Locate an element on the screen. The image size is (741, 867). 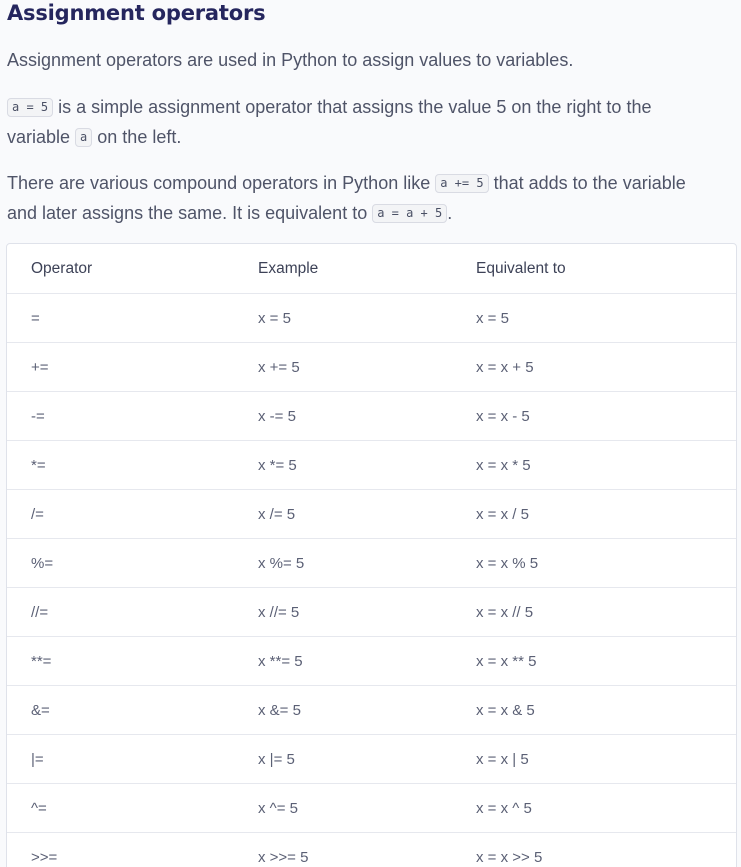
equivalent-cell: x = x + 5 is located at coordinates (606, 367).